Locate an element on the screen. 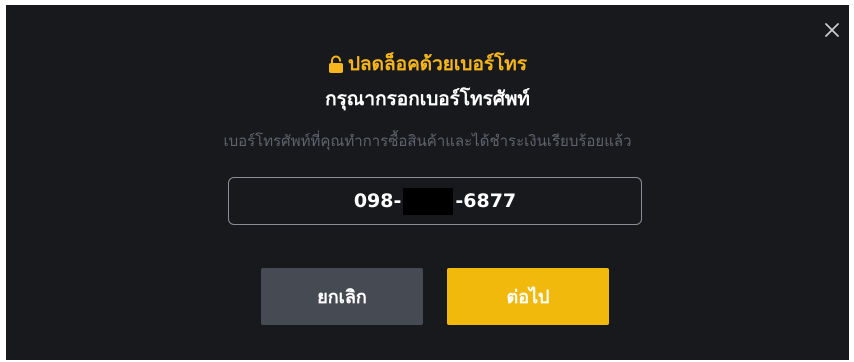 The width and height of the screenshot is (854, 362). close-icon is located at coordinates (832, 30).